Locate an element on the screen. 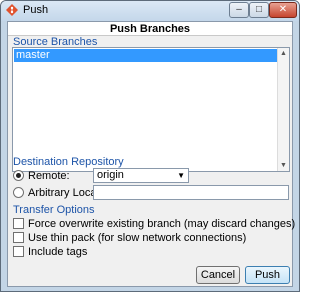 This screenshot has width=320, height=292. push-button: Push is located at coordinates (267, 275).